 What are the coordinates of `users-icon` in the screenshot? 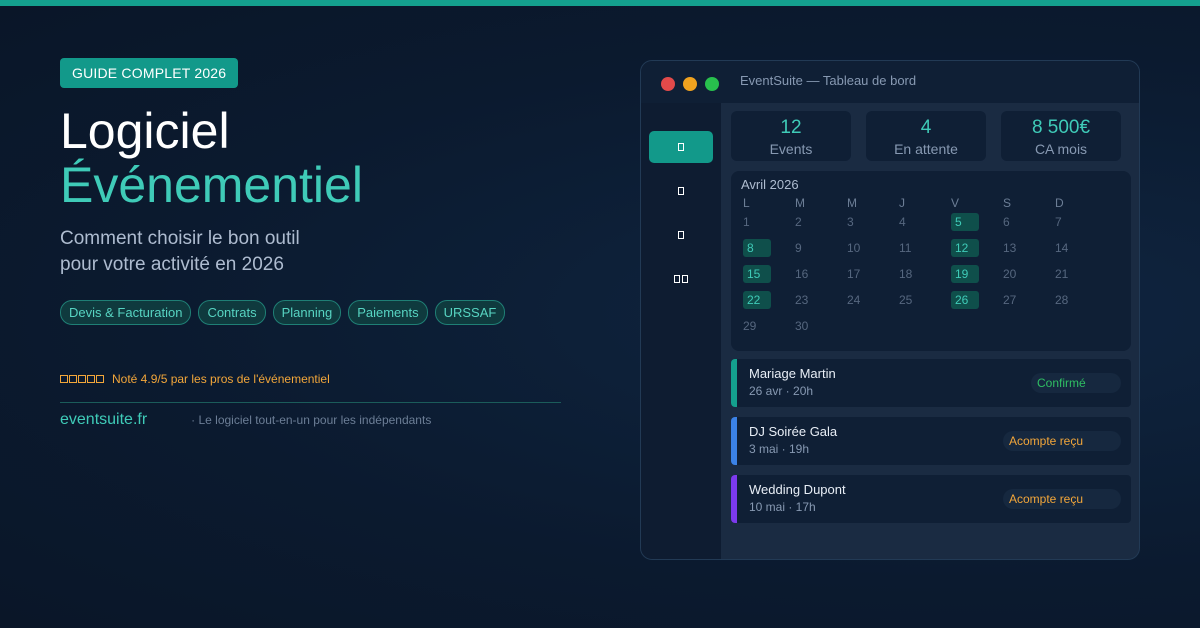 It's located at (681, 279).